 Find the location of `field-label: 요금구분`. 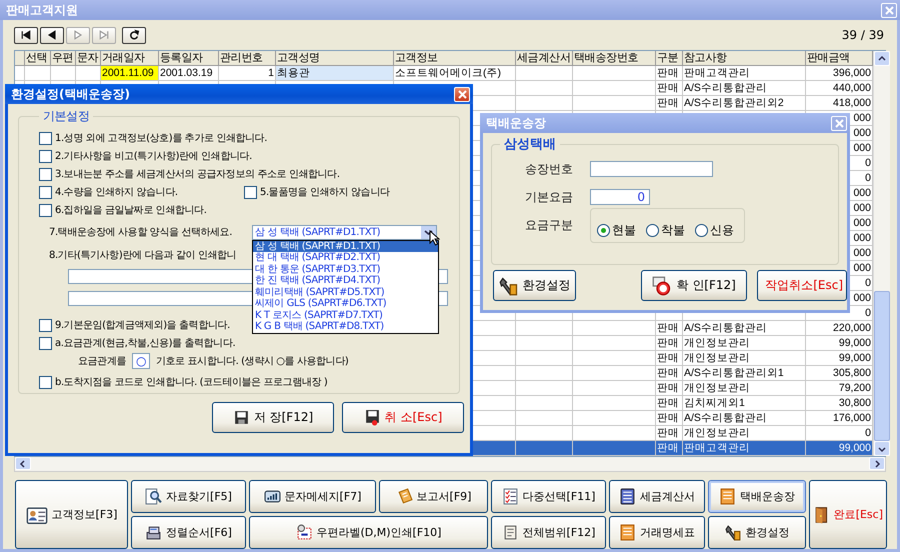

field-label: 요금구분 is located at coordinates (549, 225).